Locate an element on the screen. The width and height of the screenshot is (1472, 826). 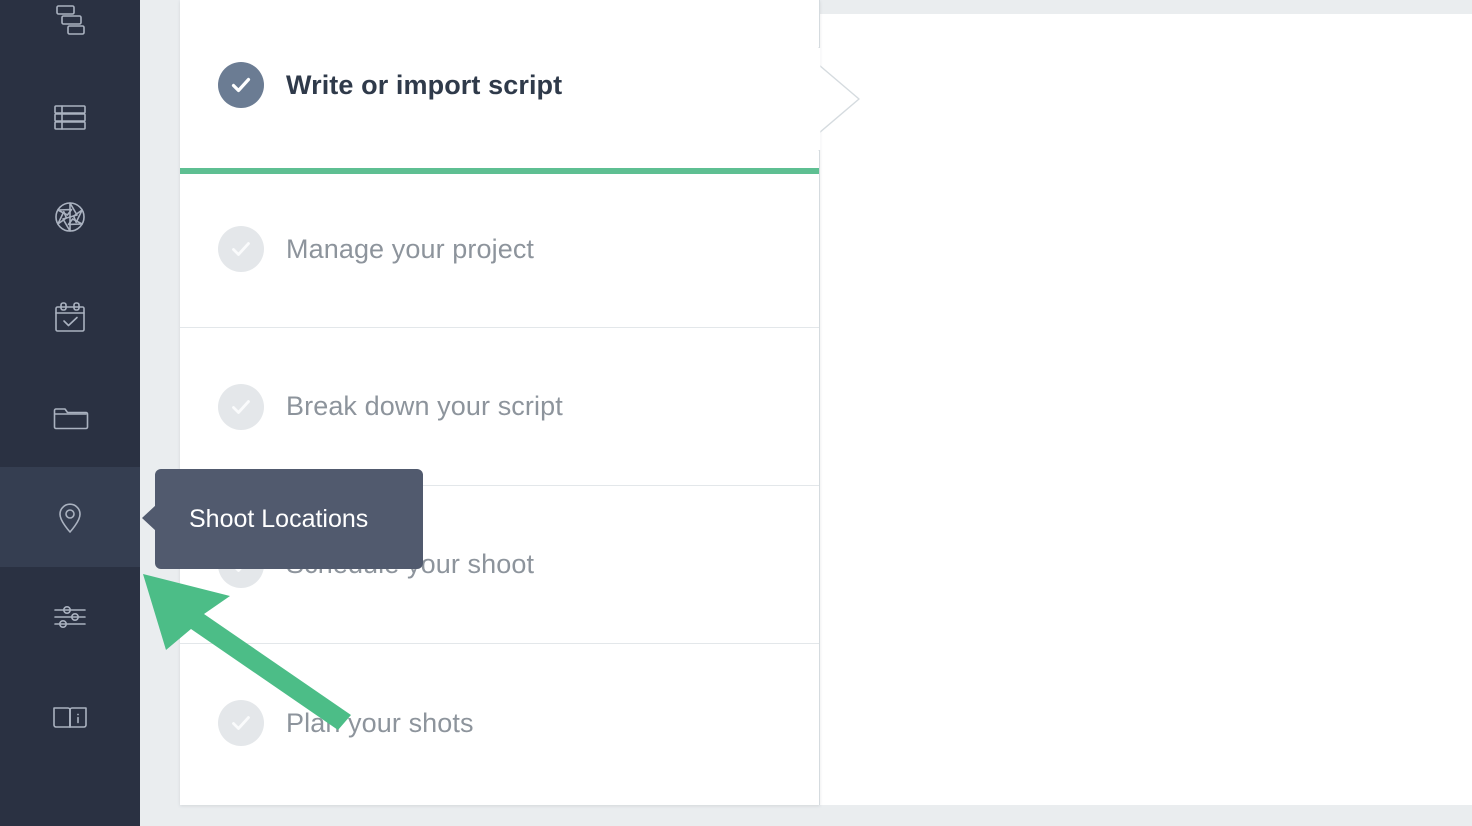
sidebar-item-schedule-board is located at coordinates (70, 34).